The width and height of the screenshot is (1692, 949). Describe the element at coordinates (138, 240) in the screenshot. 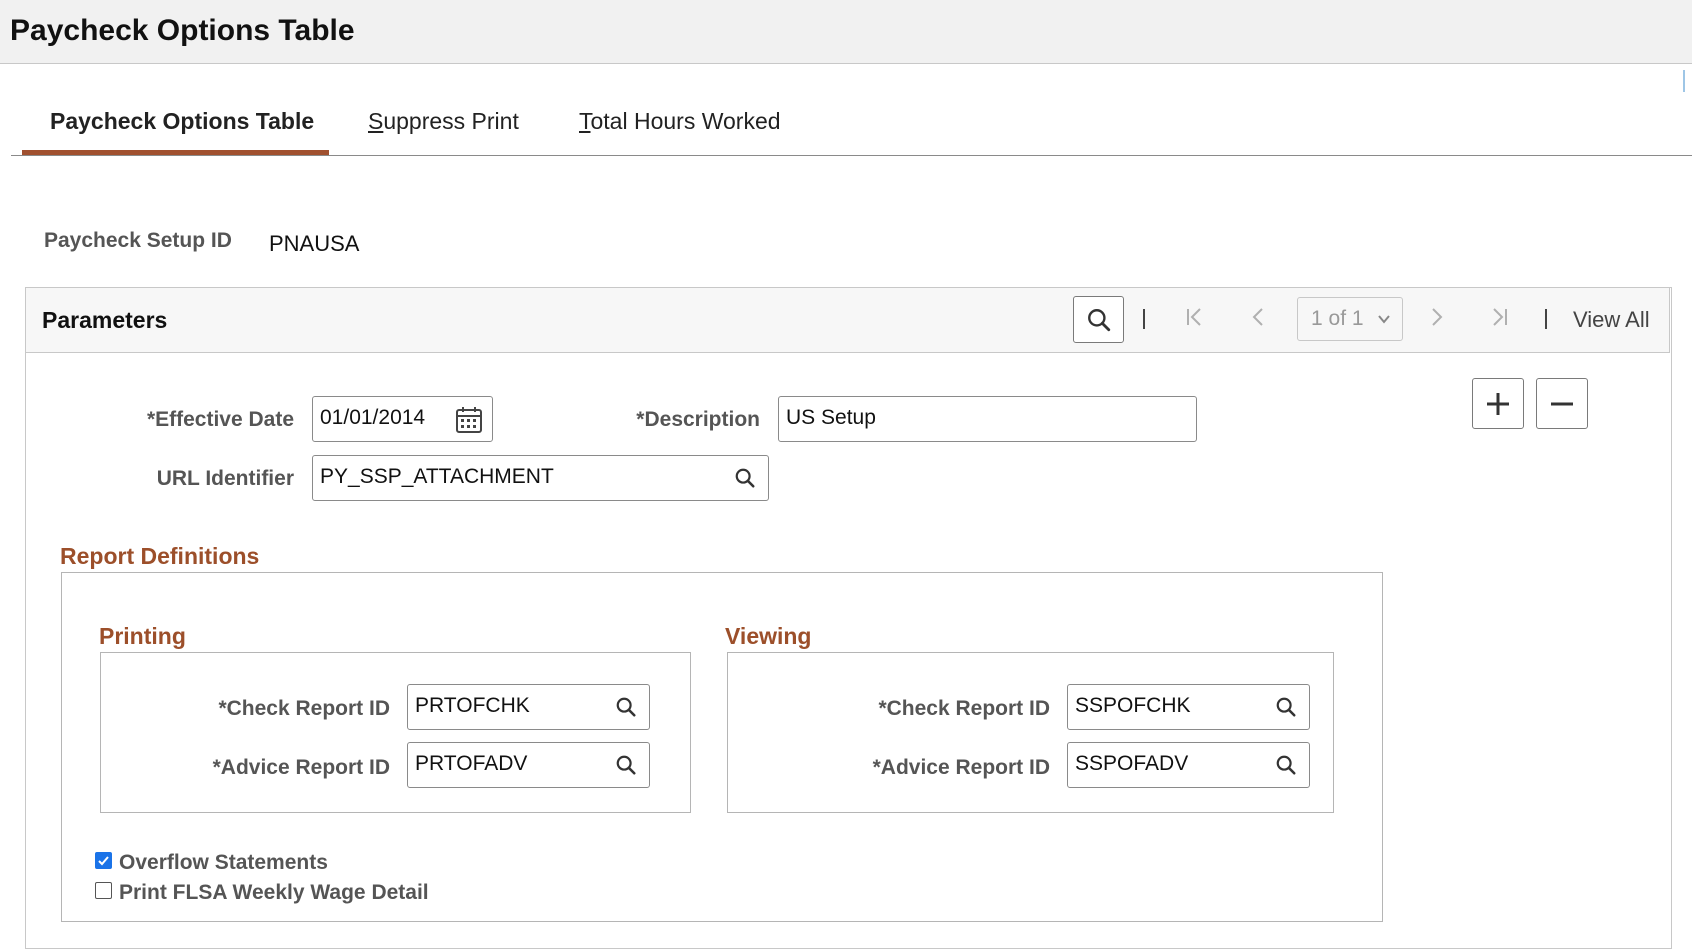

I see `setup-id-label: Paycheck Setup ID` at that location.